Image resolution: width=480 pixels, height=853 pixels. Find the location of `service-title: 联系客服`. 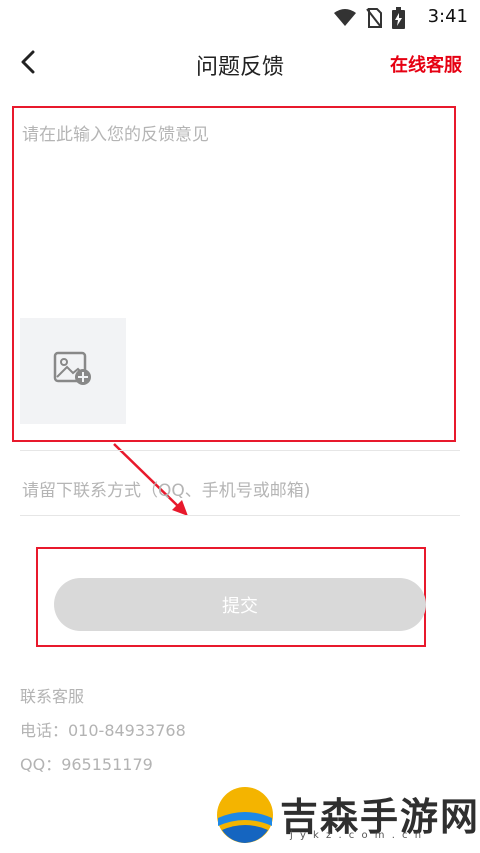

service-title: 联系客服 is located at coordinates (52, 696).